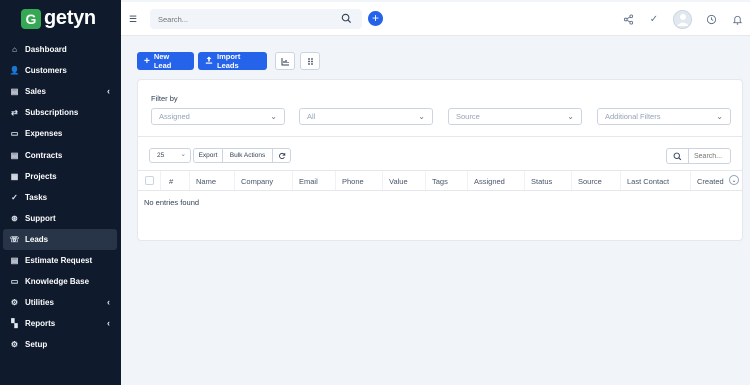 This screenshot has height=385, width=750. What do you see at coordinates (172, 202) in the screenshot?
I see `empty-message: No entries found` at bounding box center [172, 202].